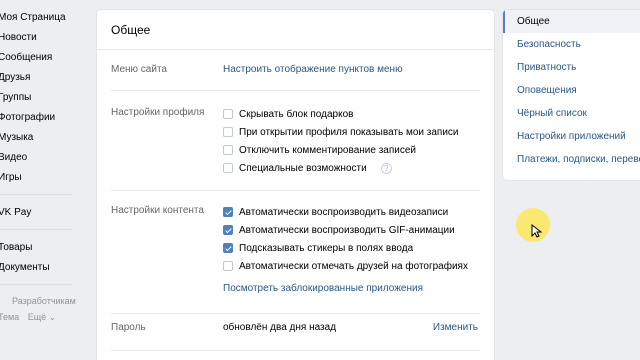  I want to click on sidebar-footer: Разработчикам Тема Ещё ⌄, so click(40, 309).